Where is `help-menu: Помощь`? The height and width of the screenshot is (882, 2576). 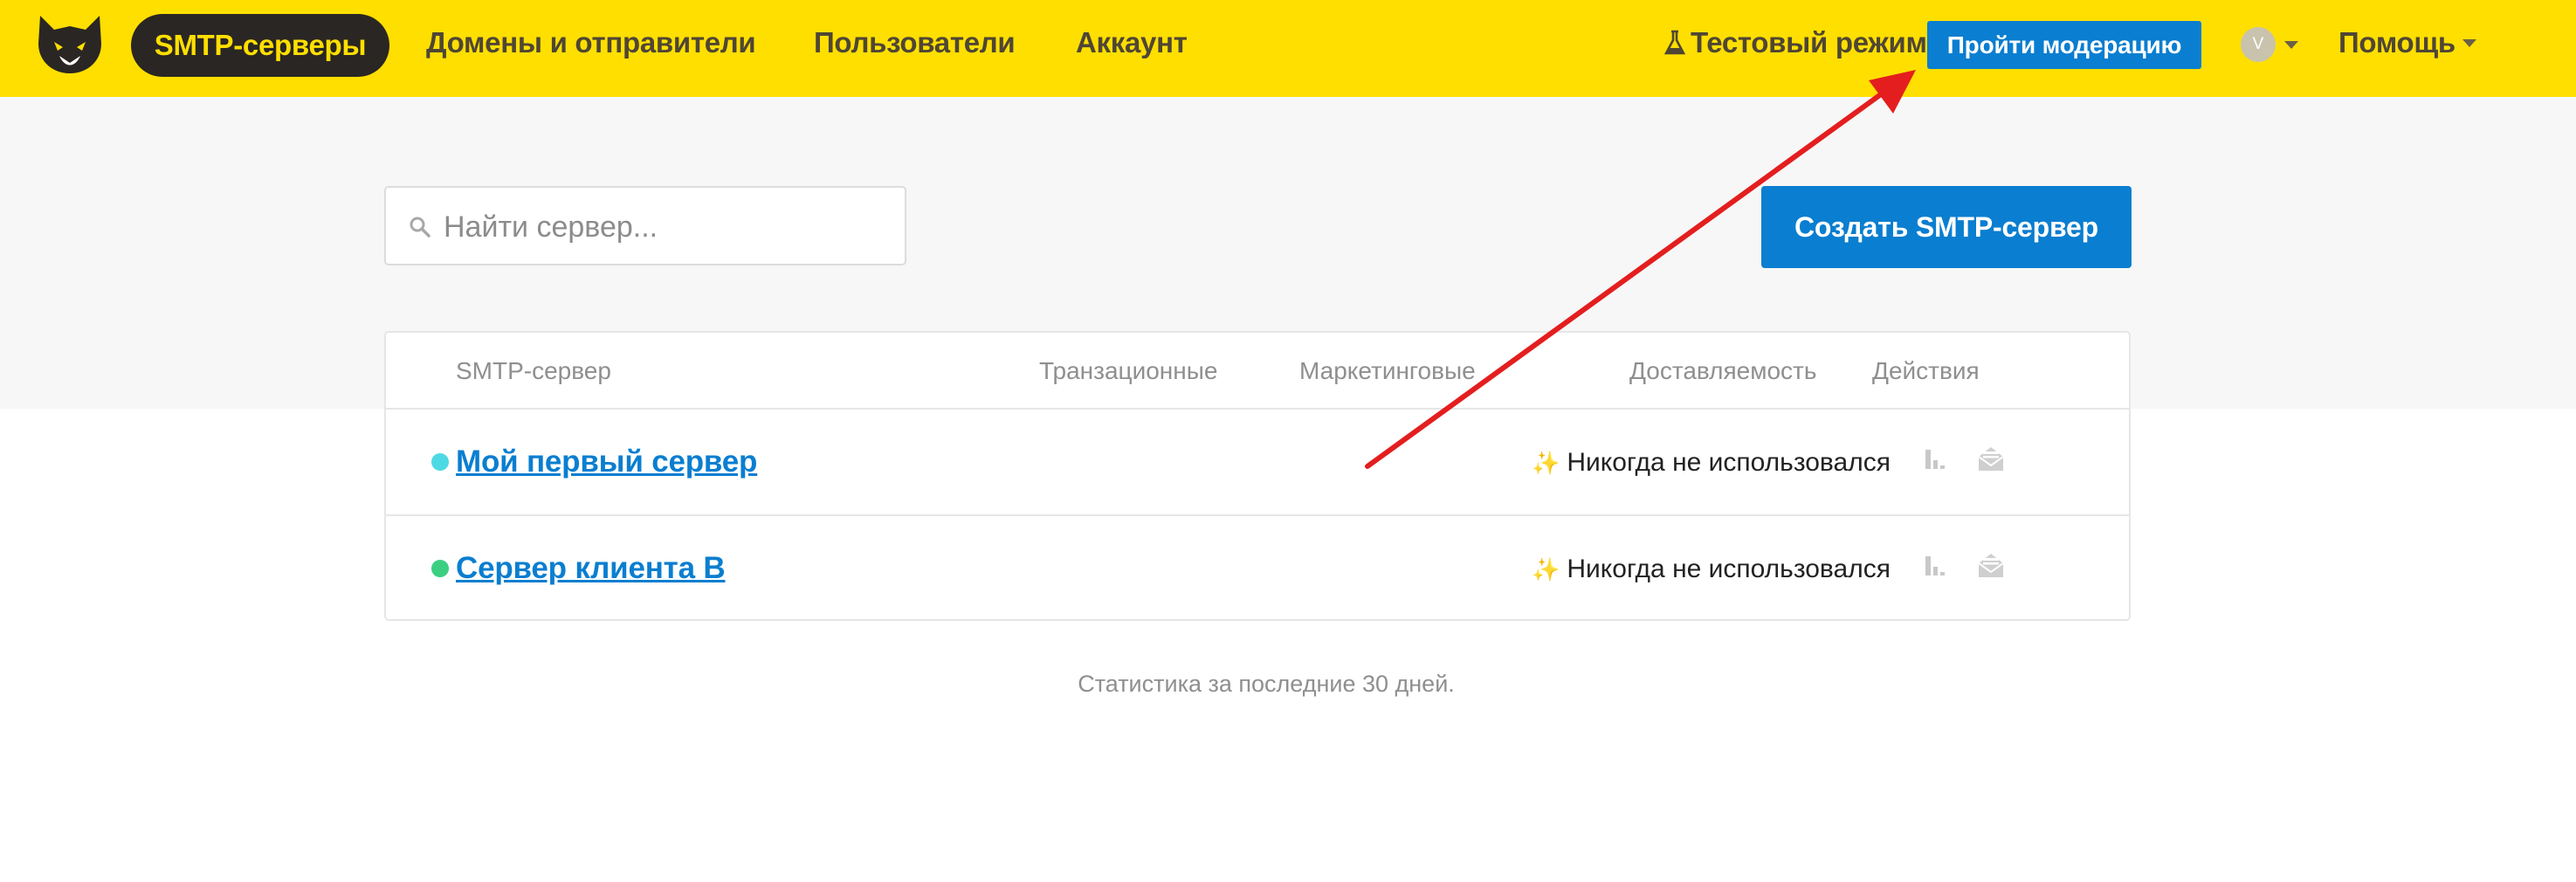
help-menu: Помощь is located at coordinates (2407, 43).